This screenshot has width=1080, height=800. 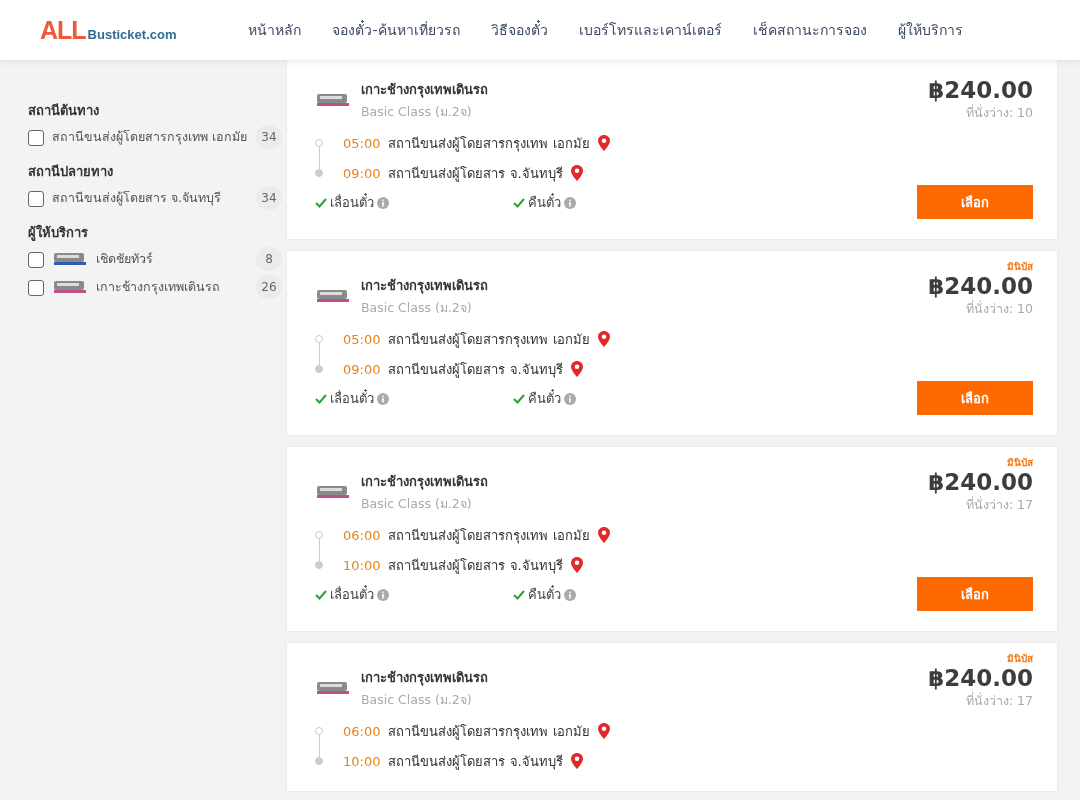 What do you see at coordinates (172, 286) in the screenshot?
I see `filter-option-label: เกาะช้างกรุงเทพเดินรถ` at bounding box center [172, 286].